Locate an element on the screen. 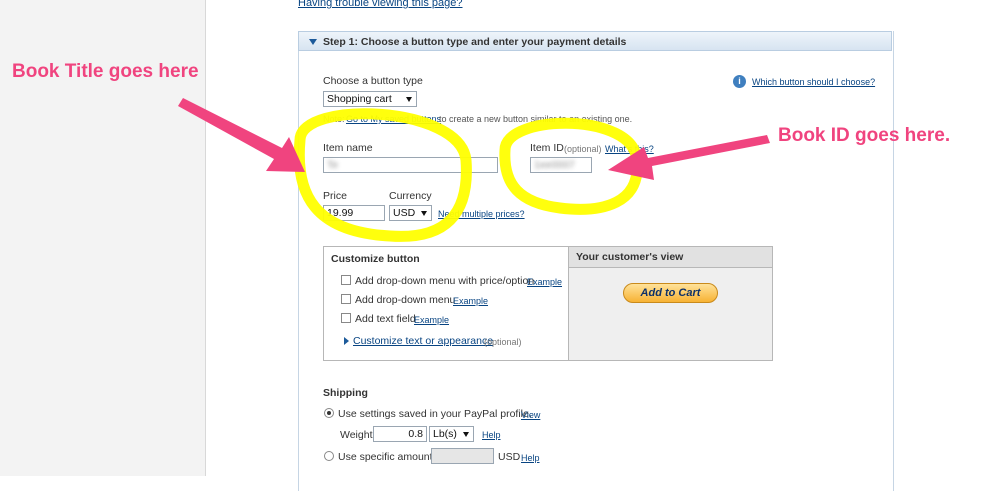 The width and height of the screenshot is (981, 491). arrow-to-item-name is located at coordinates (241, 135).